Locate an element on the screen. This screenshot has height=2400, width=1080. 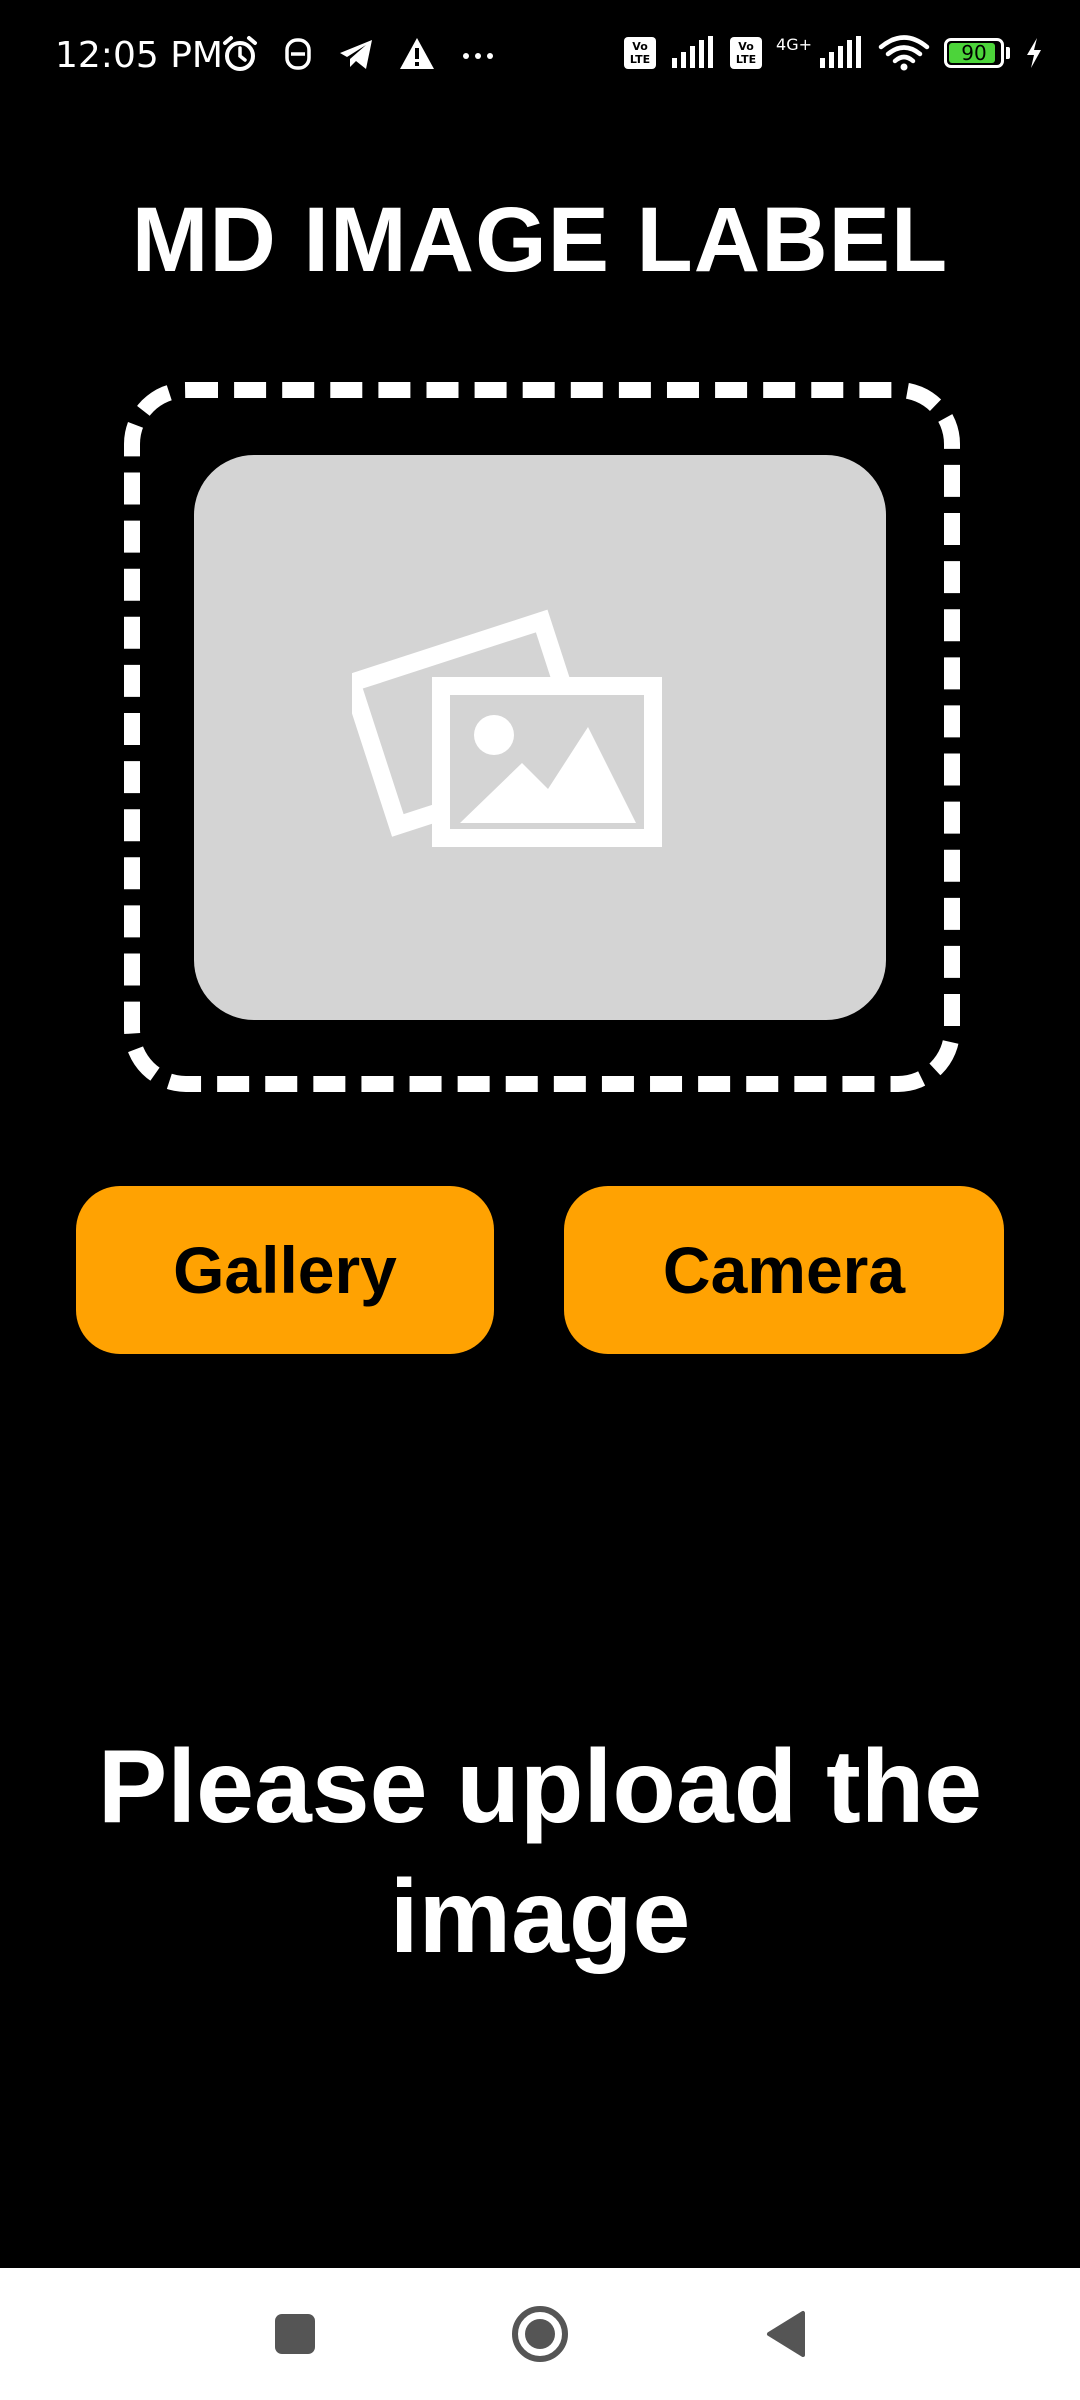
battery-indicator: 90 is located at coordinates (974, 53).